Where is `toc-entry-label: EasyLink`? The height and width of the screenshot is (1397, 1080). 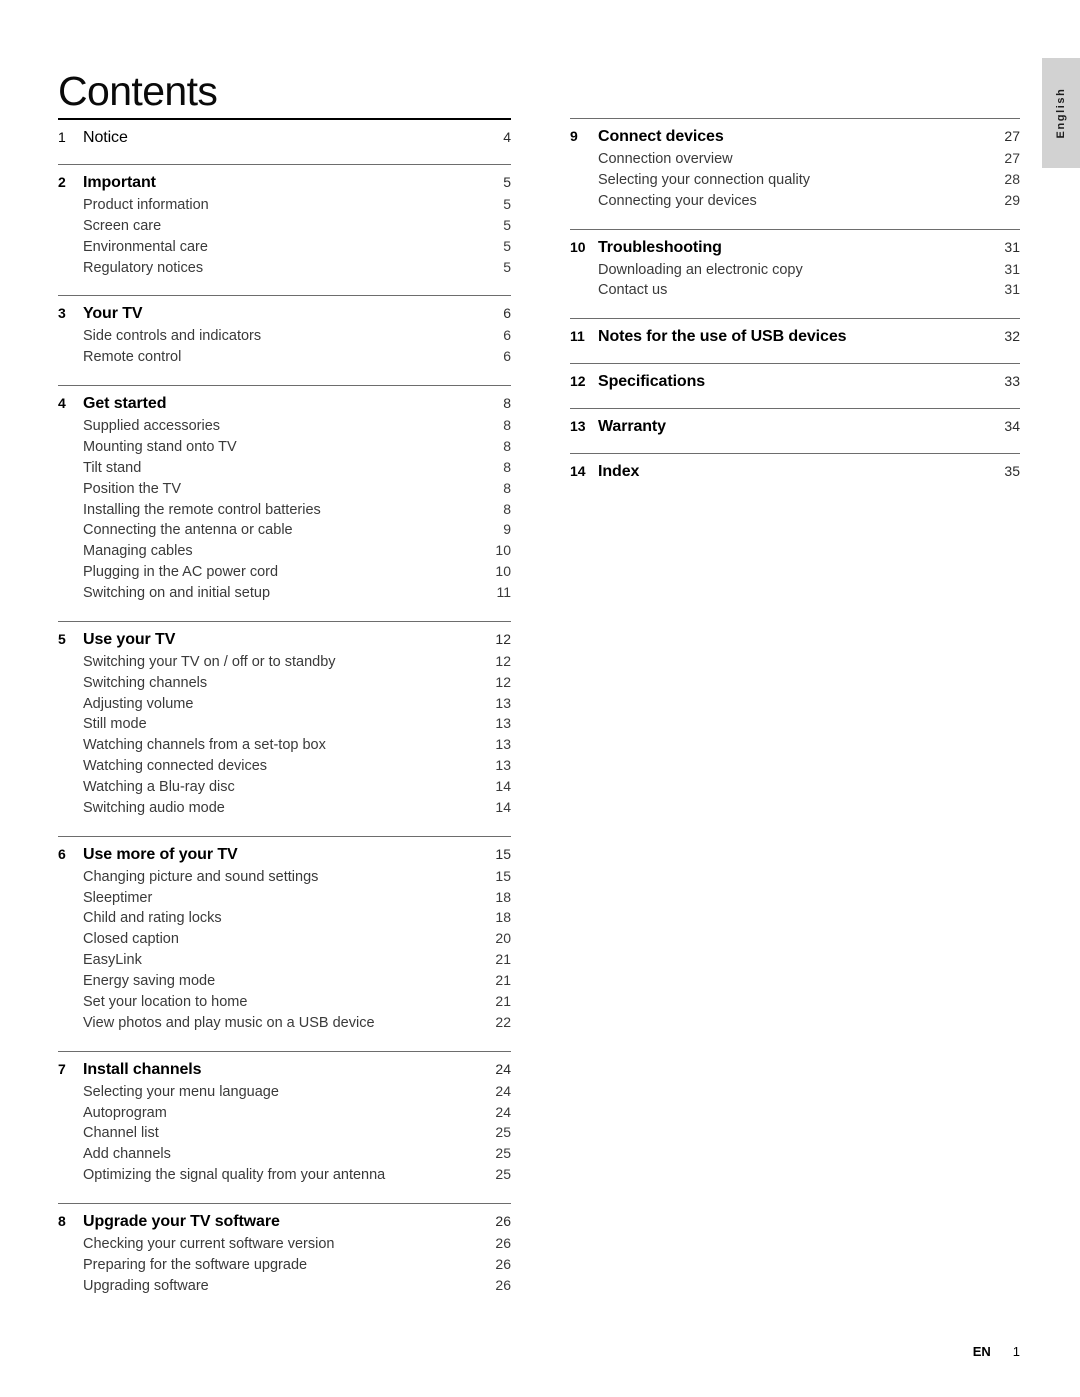 toc-entry-label: EasyLink is located at coordinates (112, 960).